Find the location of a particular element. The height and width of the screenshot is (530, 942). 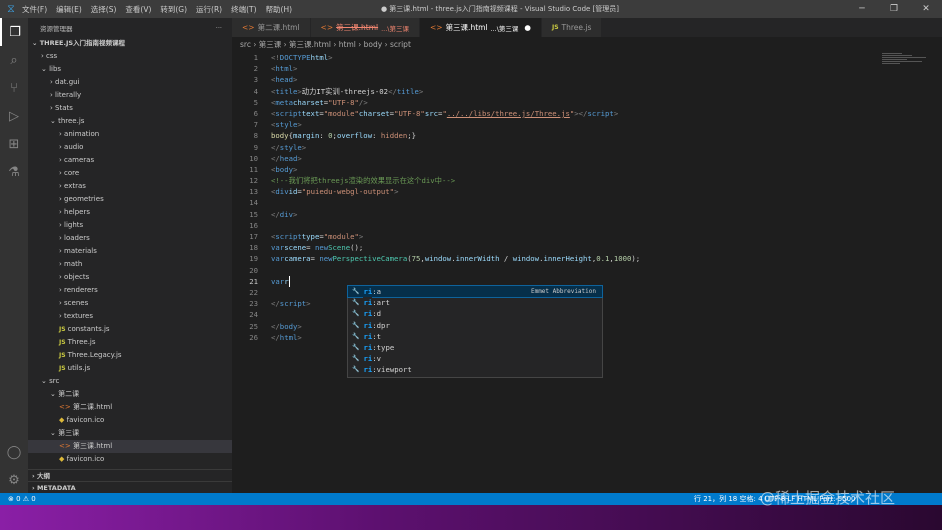

gear-icon: ⚙ is located at coordinates (14, 480).